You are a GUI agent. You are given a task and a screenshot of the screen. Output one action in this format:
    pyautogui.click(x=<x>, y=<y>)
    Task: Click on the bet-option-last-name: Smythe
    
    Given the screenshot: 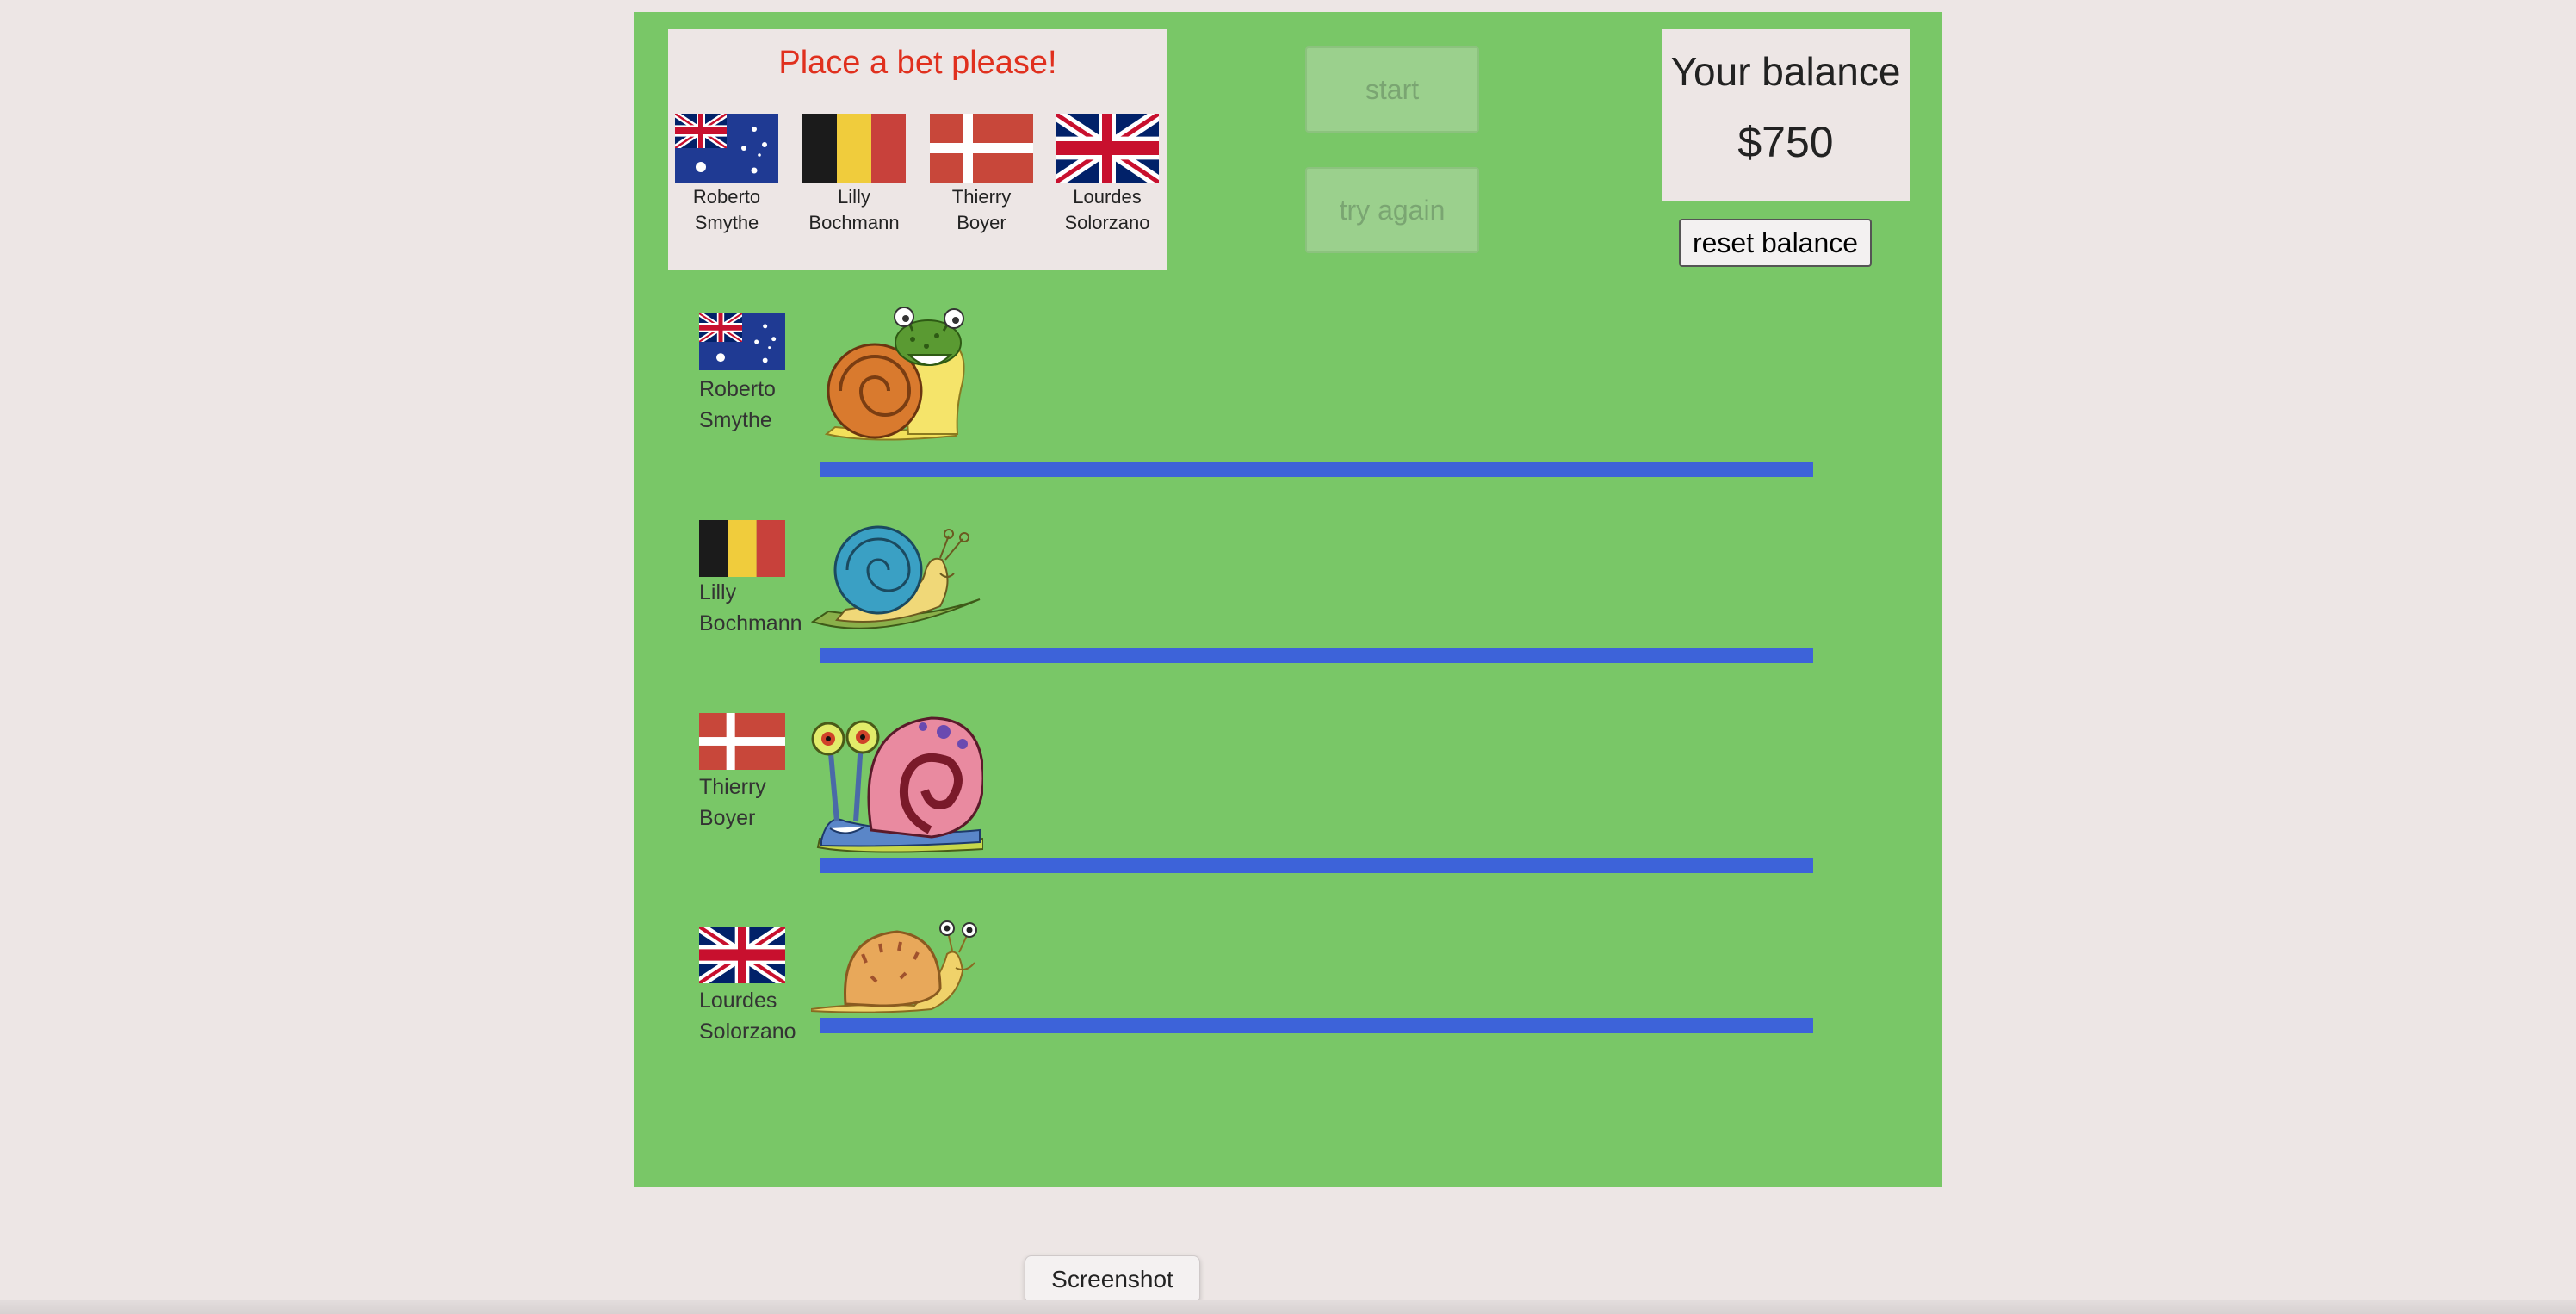 What is the action you would take?
    pyautogui.click(x=726, y=222)
    